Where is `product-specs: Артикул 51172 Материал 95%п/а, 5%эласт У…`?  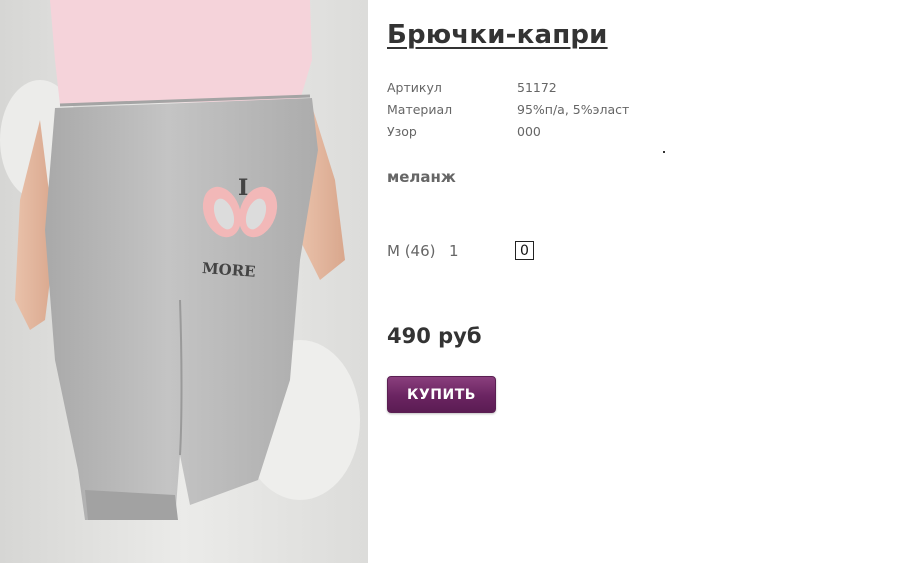 product-specs: Артикул 51172 Материал 95%п/а, 5%эласт У… is located at coordinates (537, 112).